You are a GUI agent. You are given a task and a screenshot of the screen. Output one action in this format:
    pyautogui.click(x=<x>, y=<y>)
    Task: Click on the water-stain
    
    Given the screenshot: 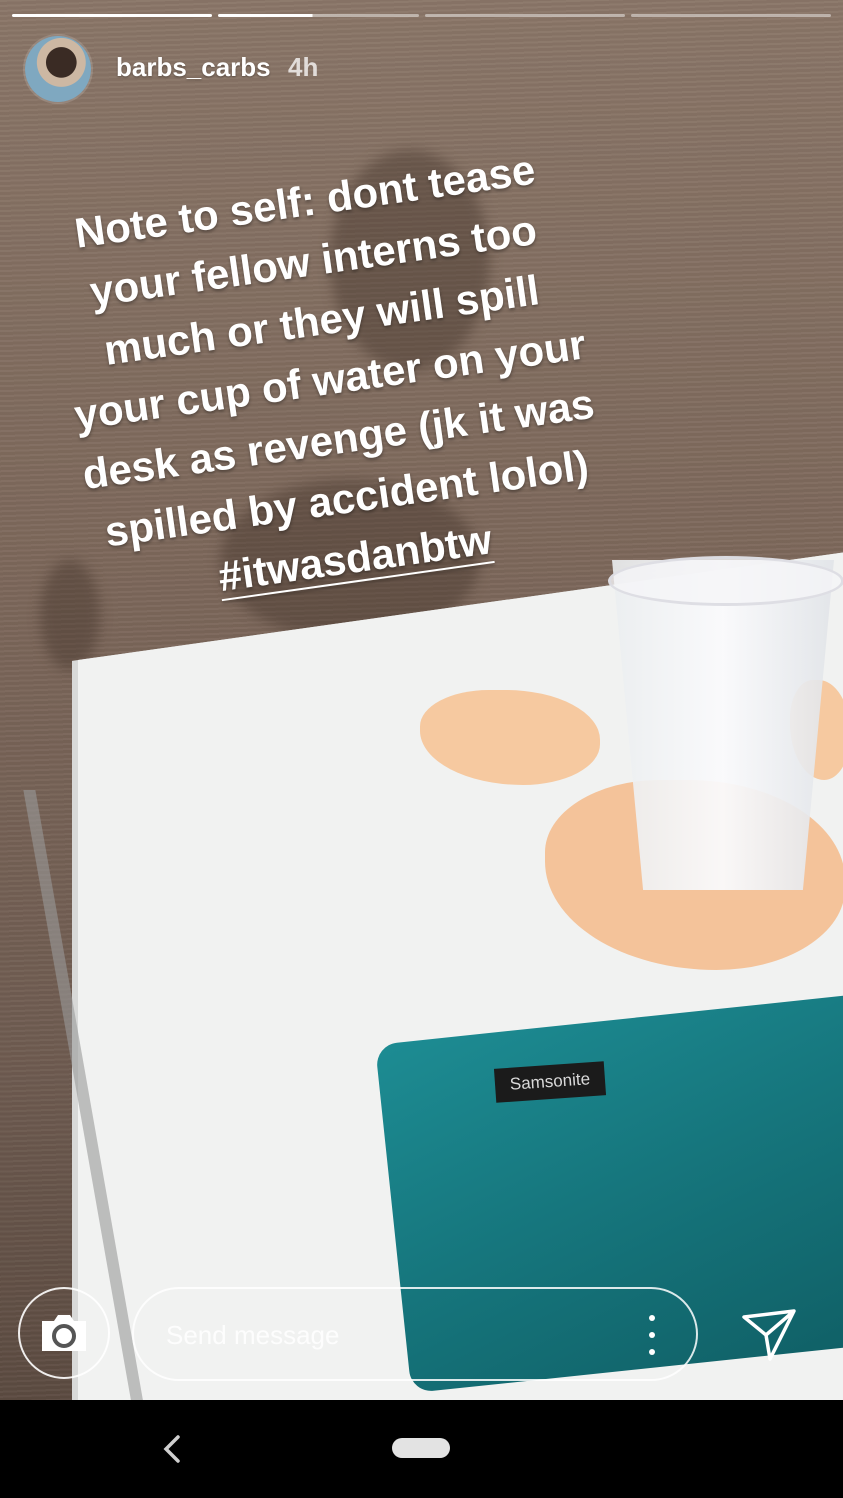 What is the action you would take?
    pyautogui.click(x=70, y=615)
    